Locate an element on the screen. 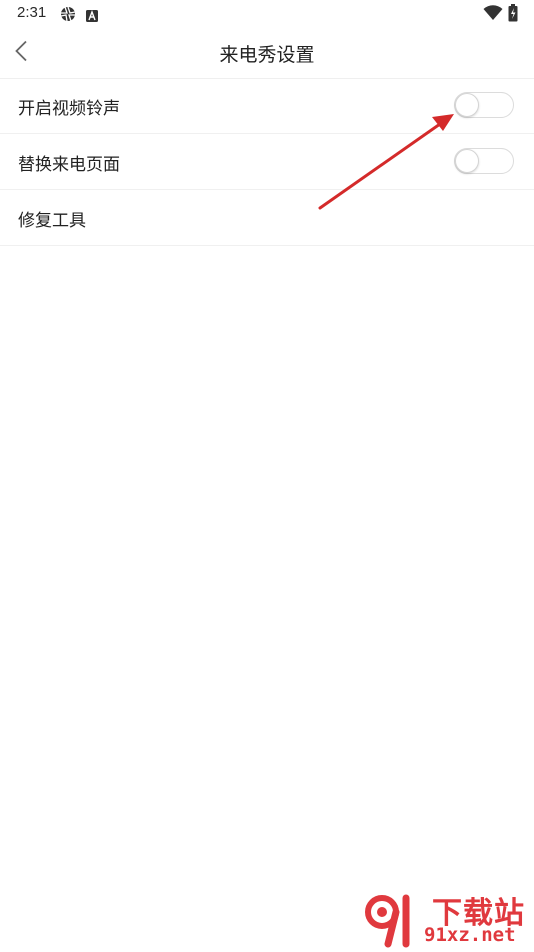 This screenshot has height=952, width=534. replace-call-page-toggle is located at coordinates (484, 161).